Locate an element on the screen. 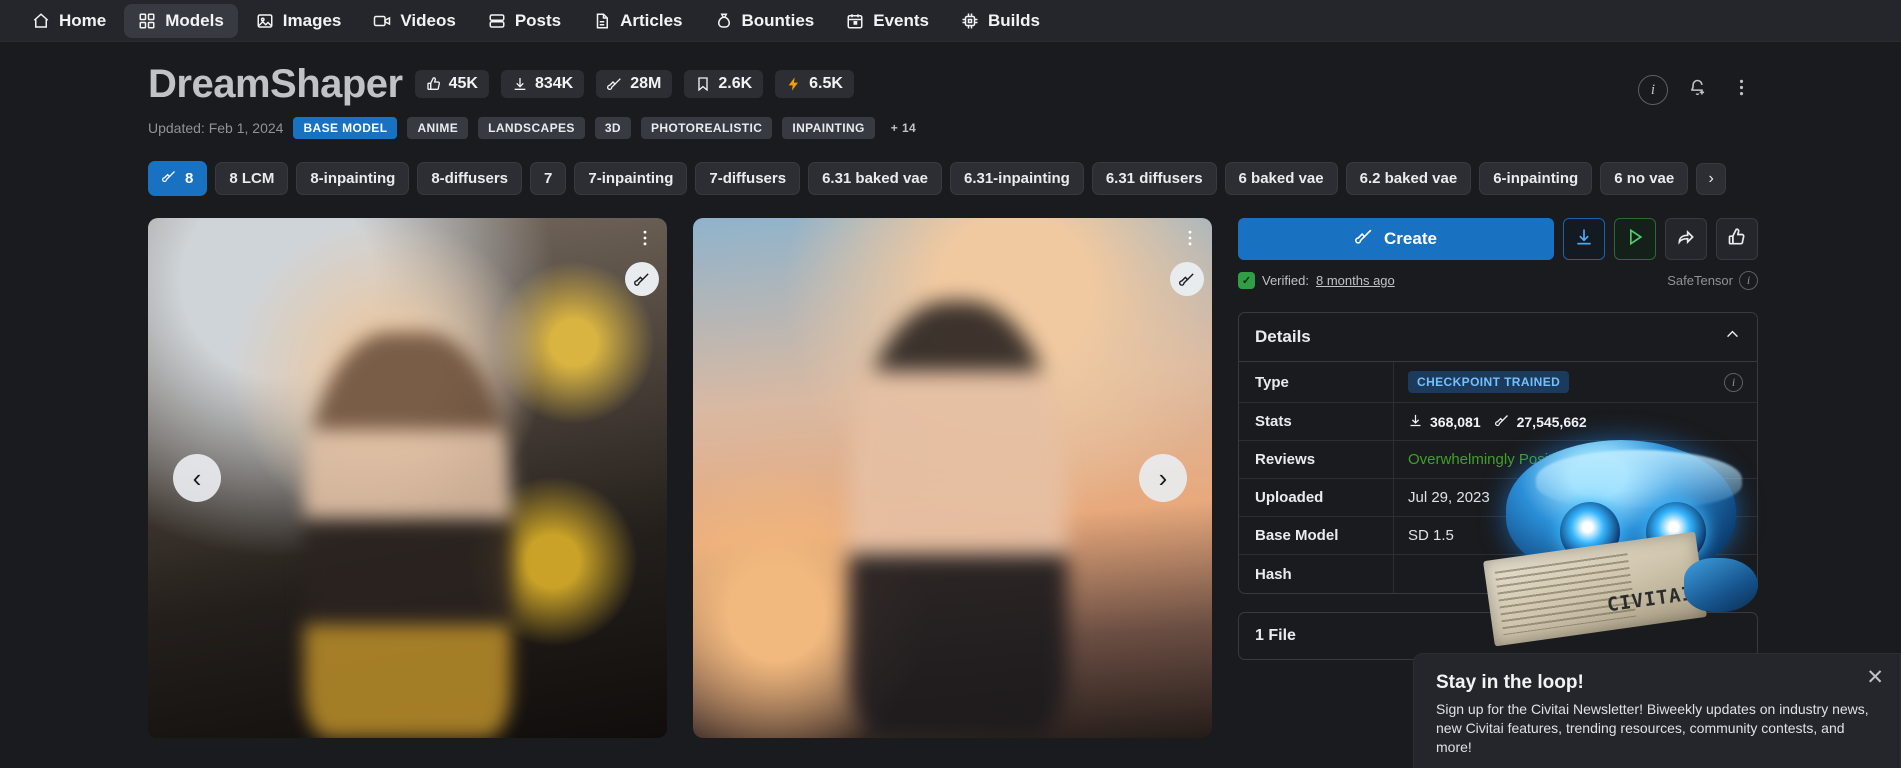 The width and height of the screenshot is (1901, 768). stat-value: 27,545,662 is located at coordinates (1551, 421).